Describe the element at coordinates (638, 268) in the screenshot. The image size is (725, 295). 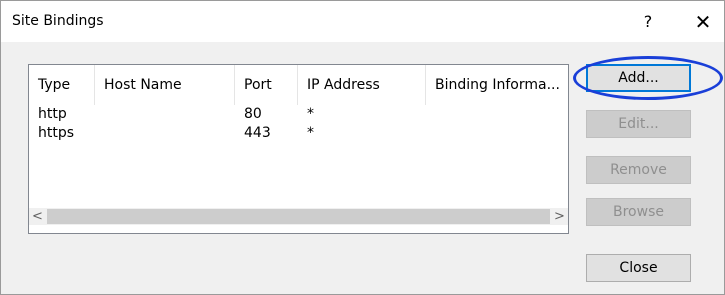
I see `close-button: Close` at that location.